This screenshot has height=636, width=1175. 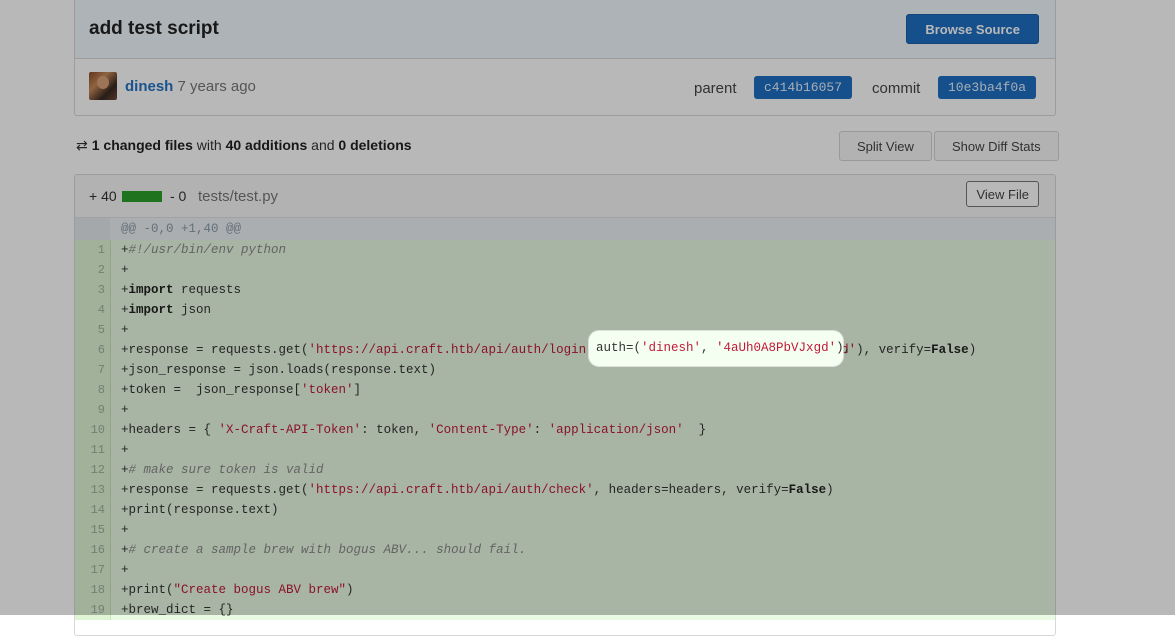 I want to click on code-line: 3 +import requests, so click(x=565, y=290).